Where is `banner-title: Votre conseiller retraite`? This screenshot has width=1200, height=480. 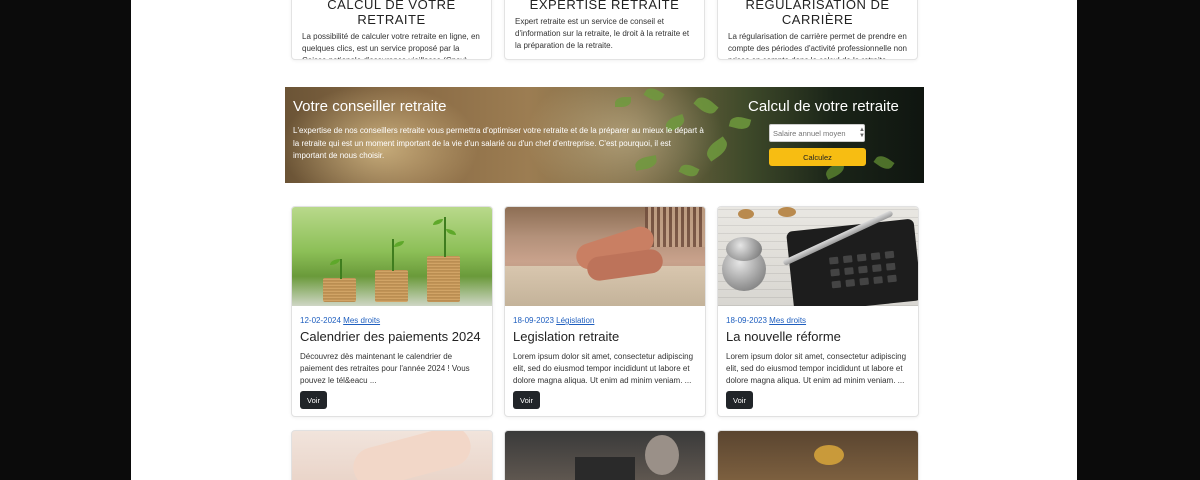
banner-title: Votre conseiller retraite is located at coordinates (370, 106).